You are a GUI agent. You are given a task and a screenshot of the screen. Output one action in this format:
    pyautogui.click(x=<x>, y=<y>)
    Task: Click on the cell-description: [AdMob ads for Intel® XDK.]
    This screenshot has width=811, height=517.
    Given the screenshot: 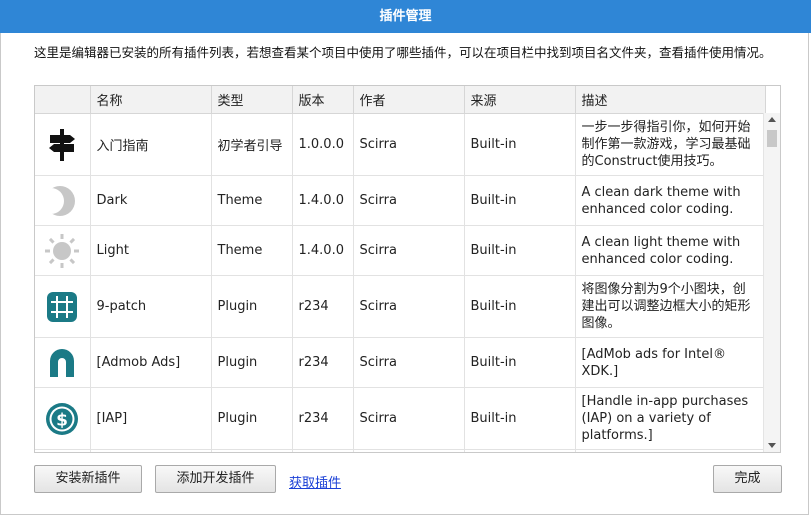 What is the action you would take?
    pyautogui.click(x=670, y=362)
    